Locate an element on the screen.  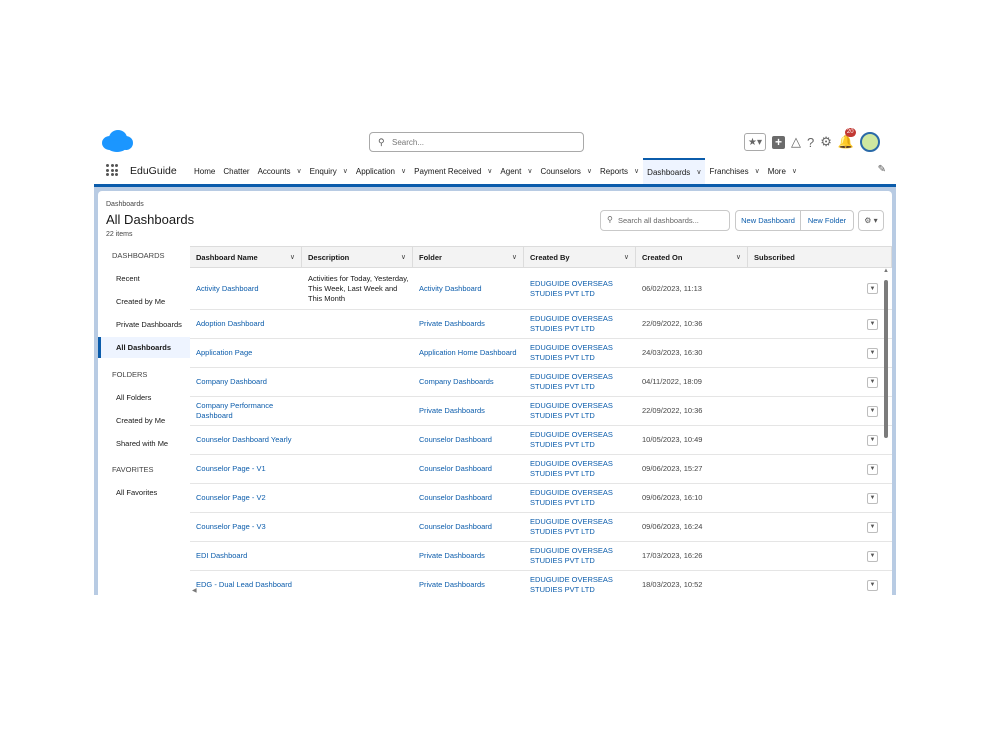
column-header-subscribed: Subscribed is located at coordinates (820, 257).